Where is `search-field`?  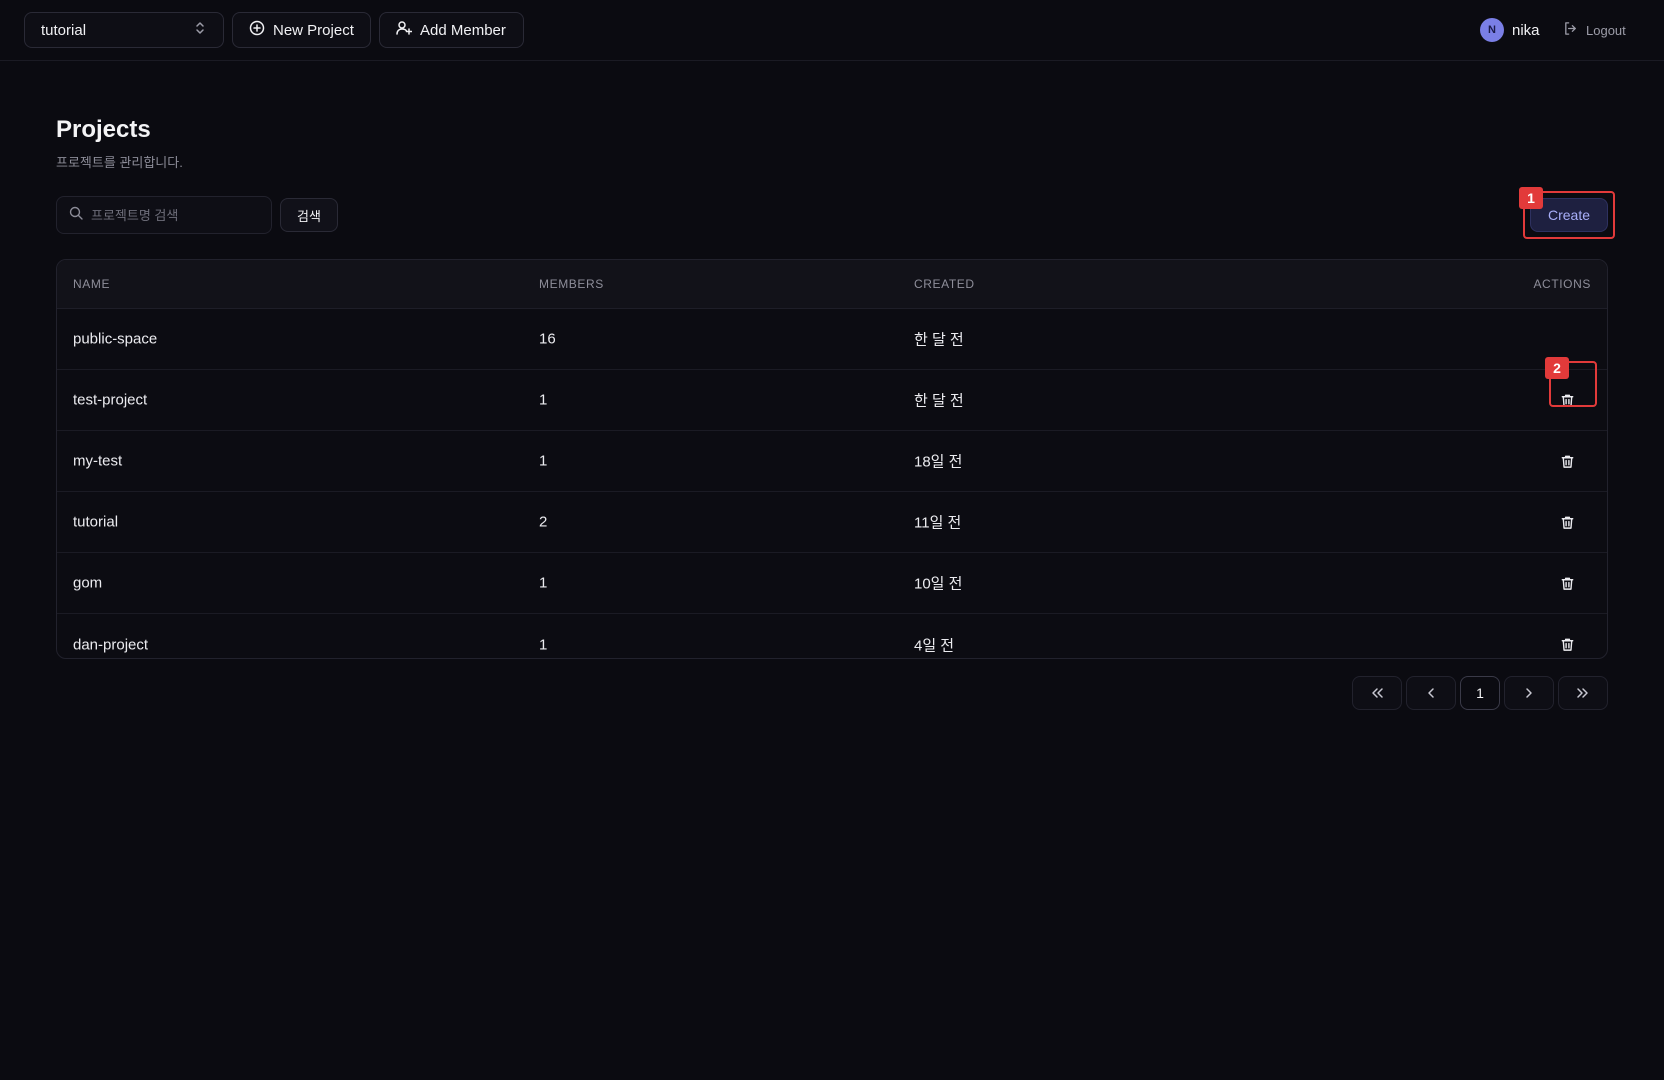 search-field is located at coordinates (164, 215).